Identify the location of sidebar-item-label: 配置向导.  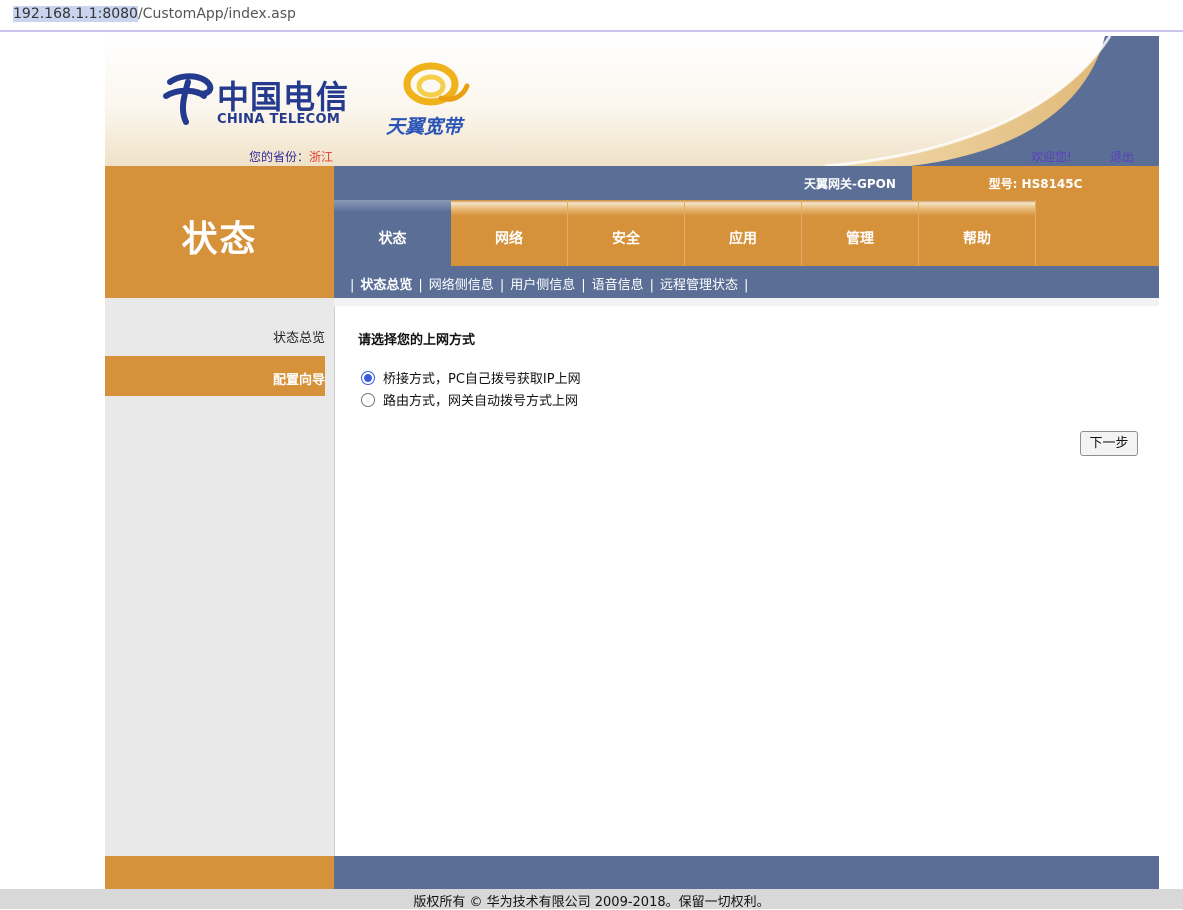
(298, 380).